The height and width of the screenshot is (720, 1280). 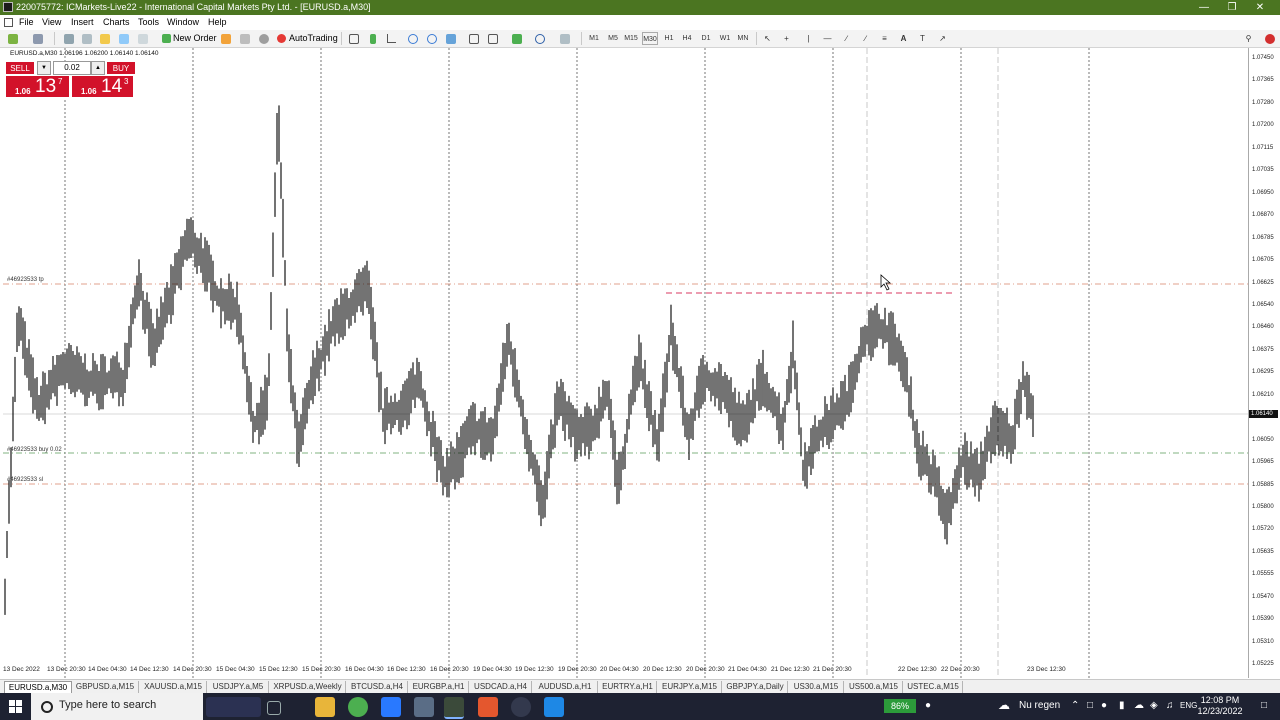 What do you see at coordinates (450, 38) in the screenshot?
I see `tile-windows-icon` at bounding box center [450, 38].